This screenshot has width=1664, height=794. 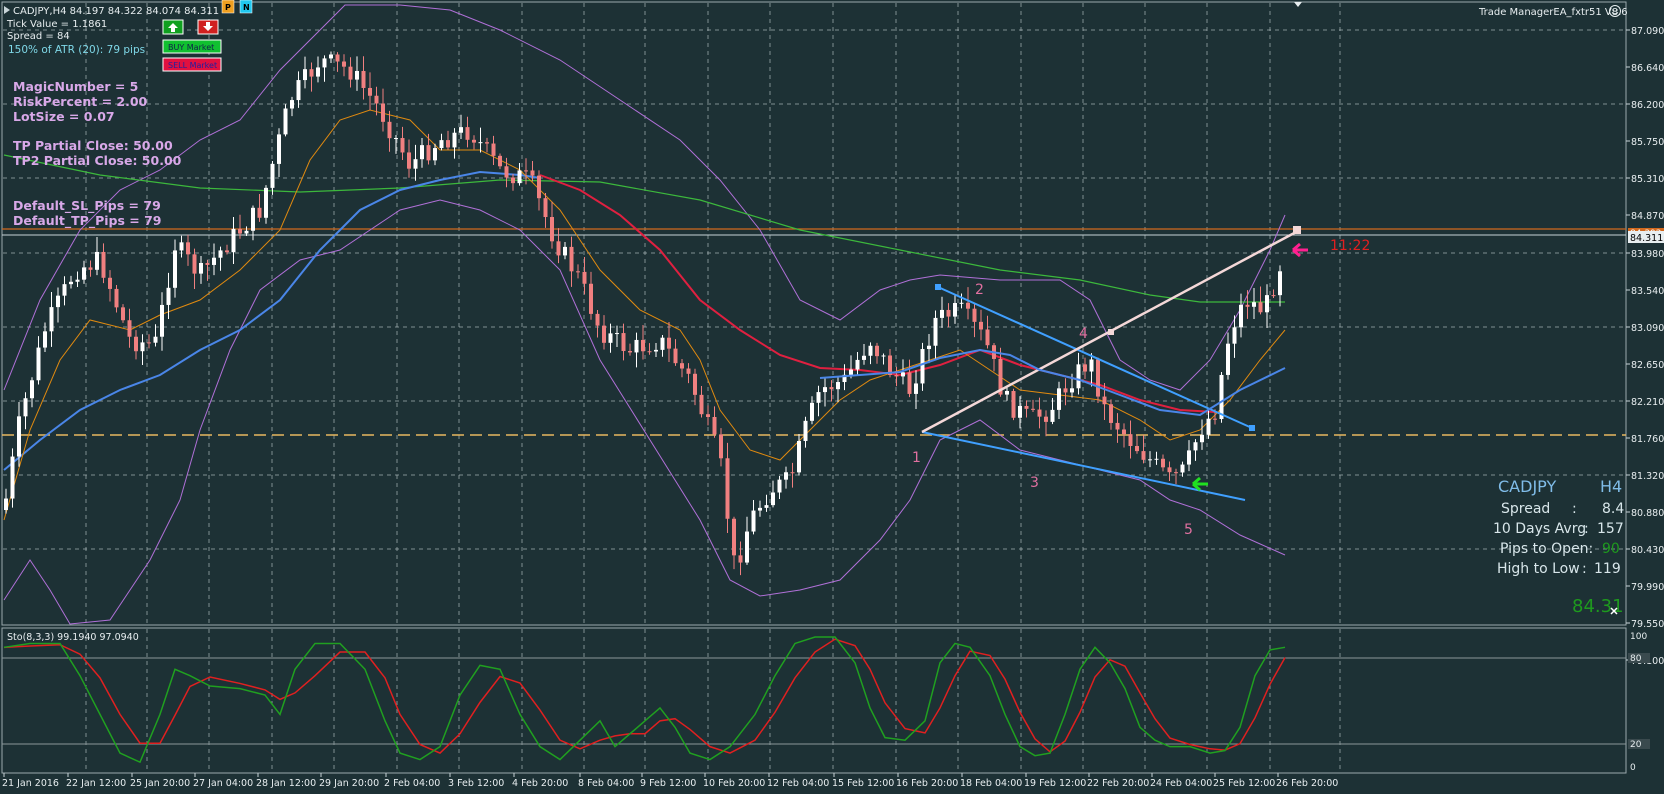 I want to click on price-axis-label: 81.320, so click(x=1647, y=476).